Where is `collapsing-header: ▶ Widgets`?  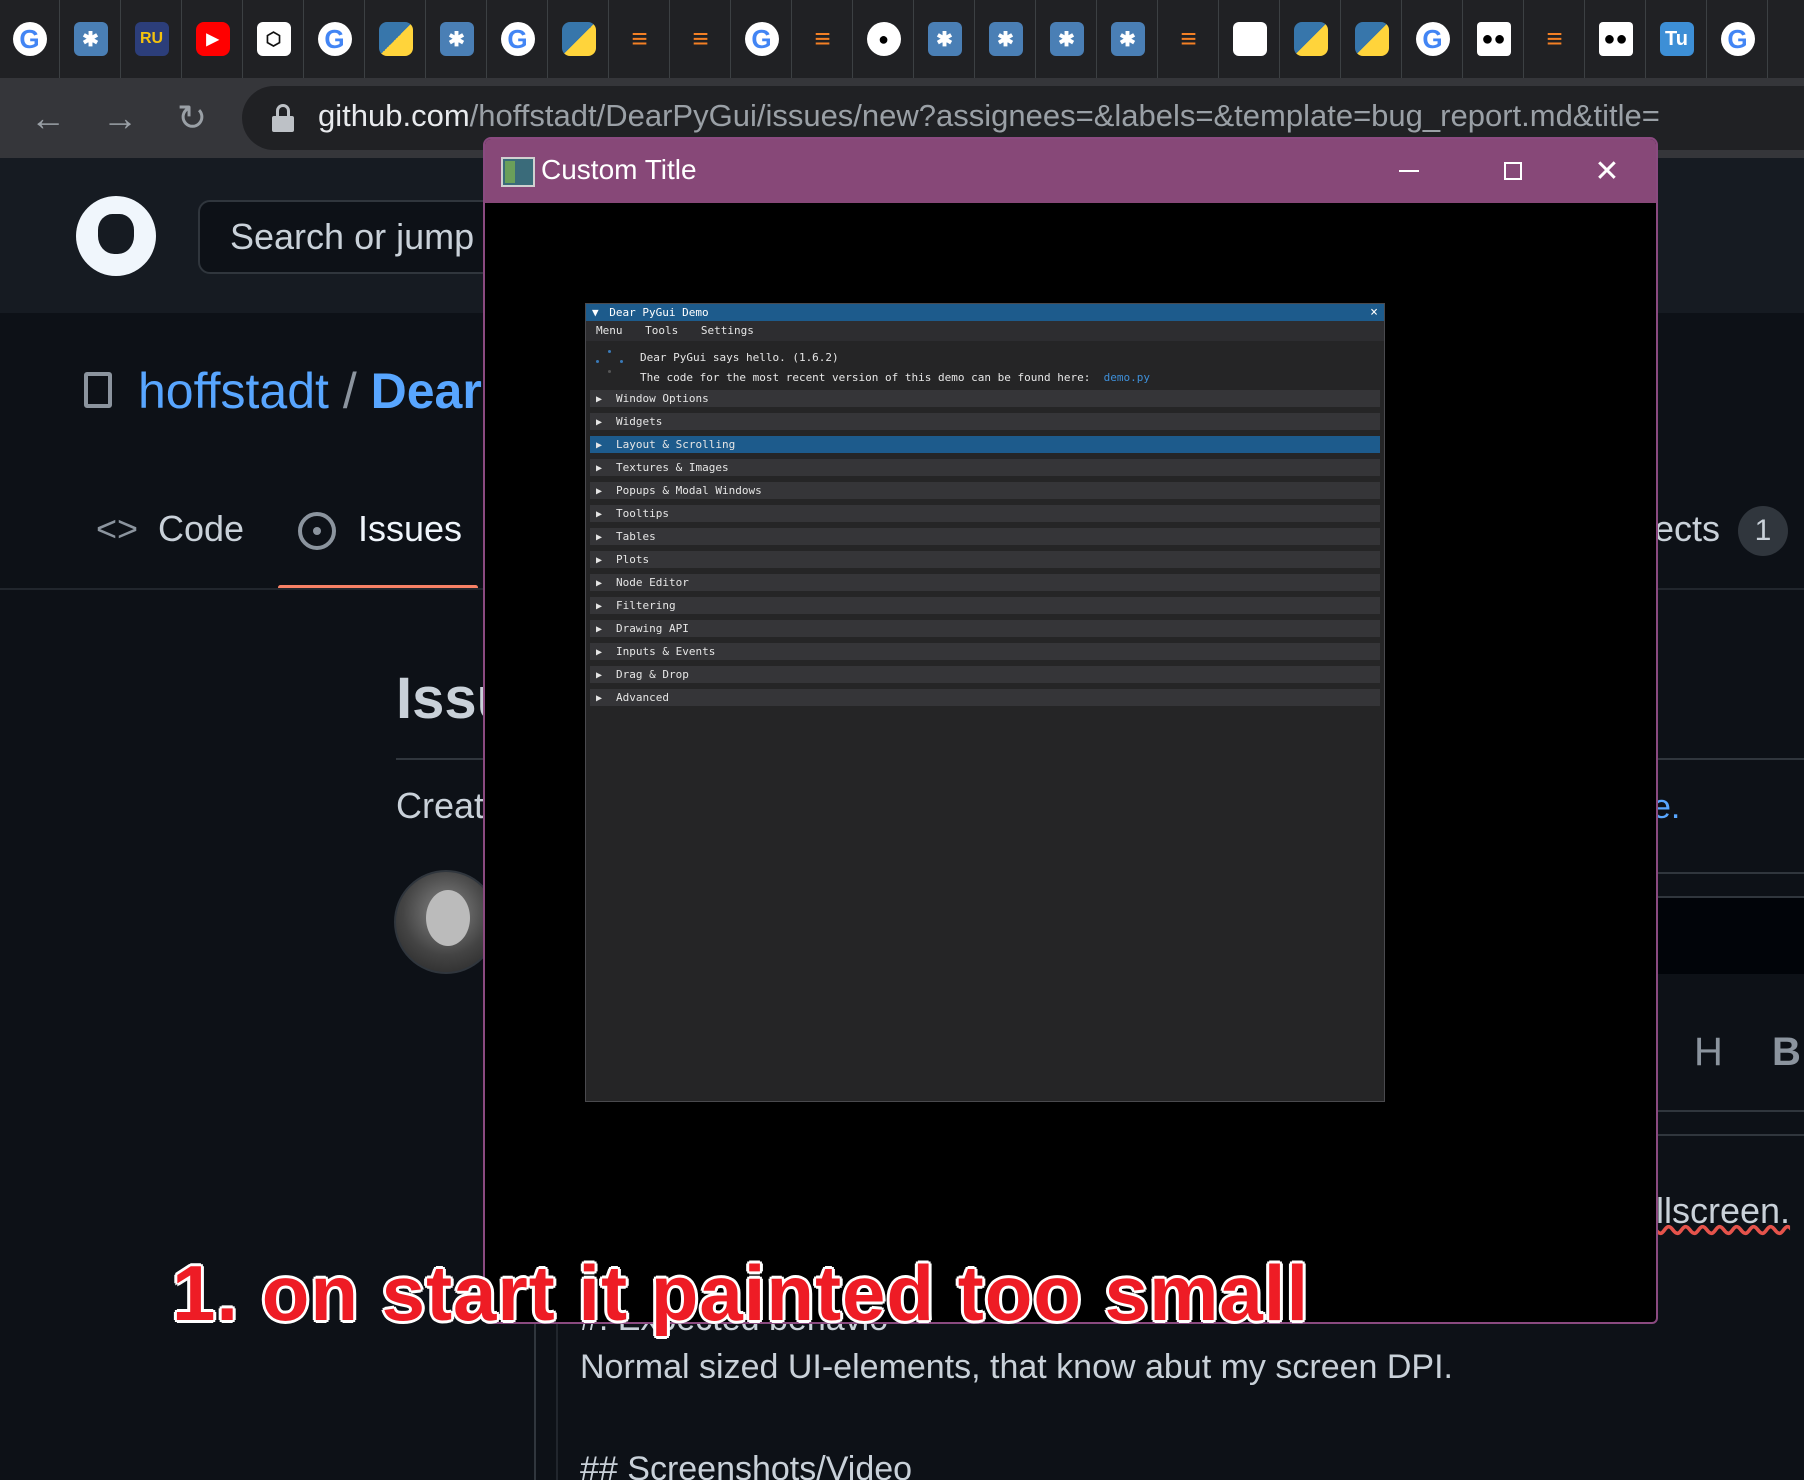 collapsing-header: ▶ Widgets is located at coordinates (985, 421).